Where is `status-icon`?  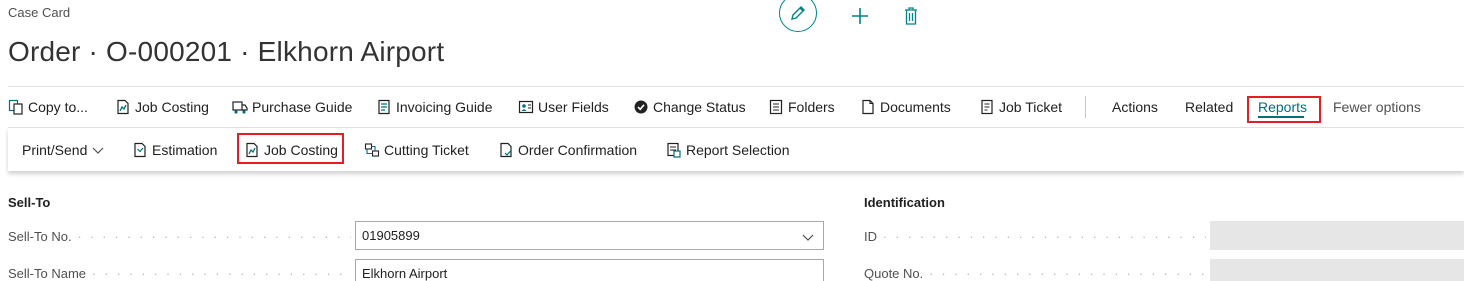 status-icon is located at coordinates (641, 107).